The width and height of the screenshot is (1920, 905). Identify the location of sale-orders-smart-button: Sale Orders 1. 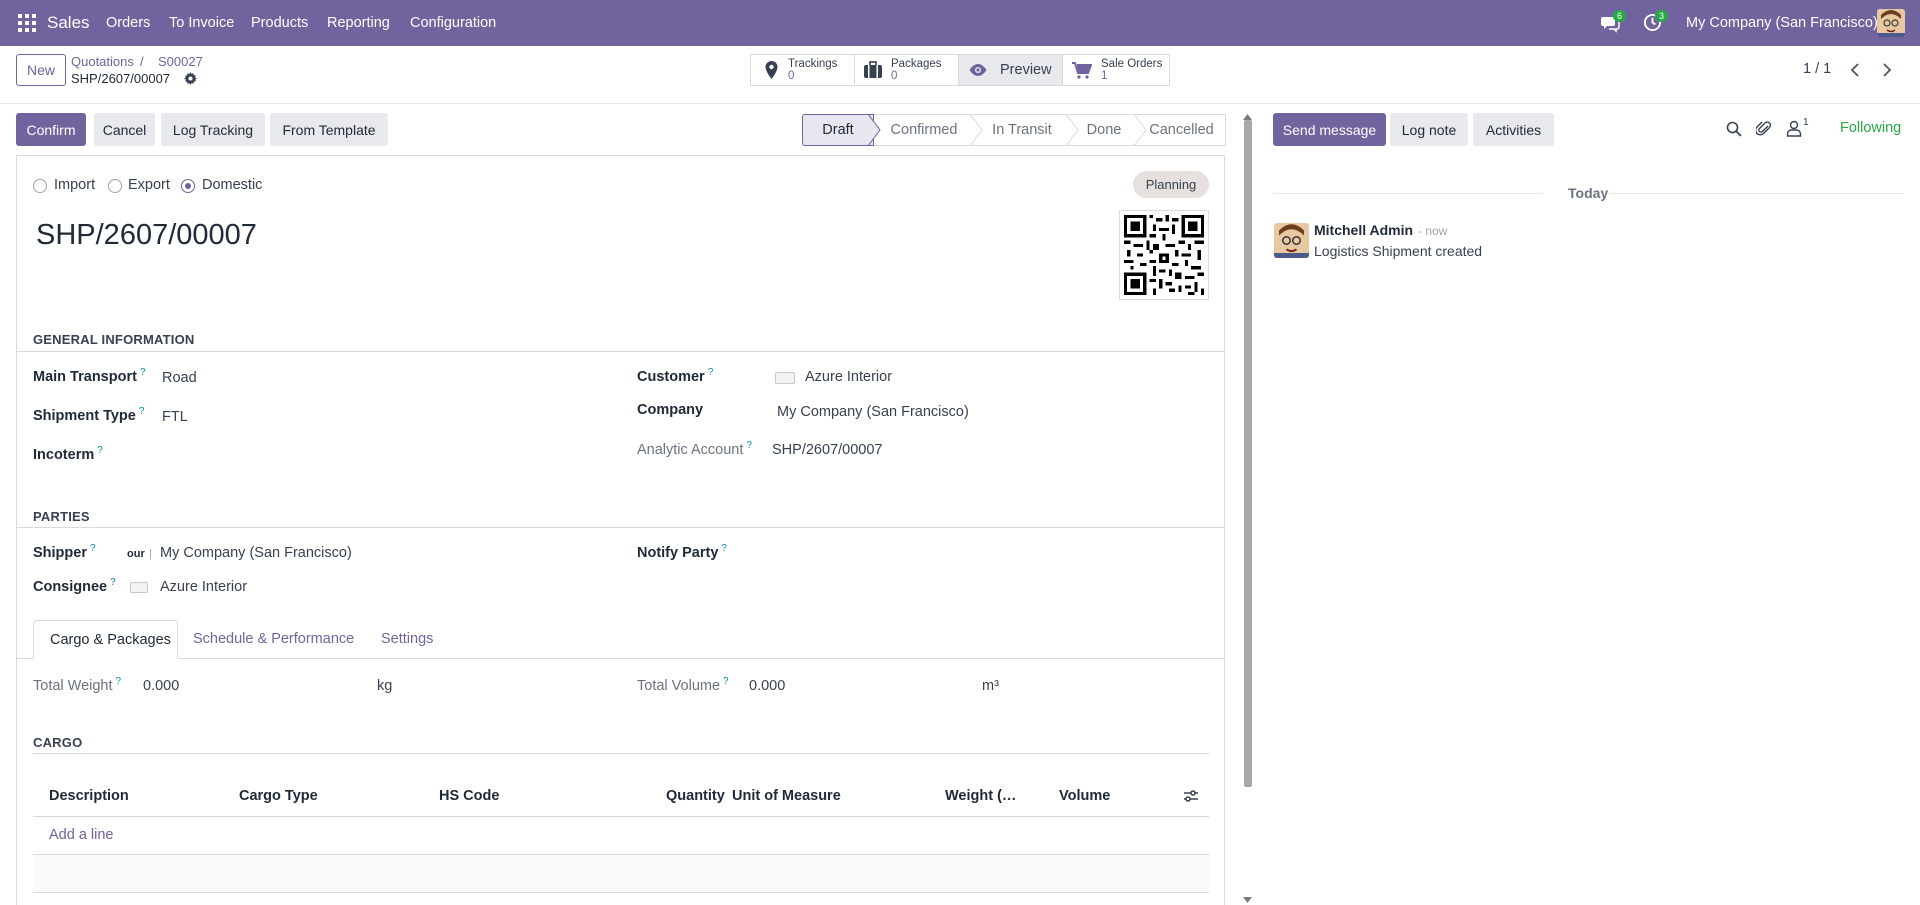
(1116, 70).